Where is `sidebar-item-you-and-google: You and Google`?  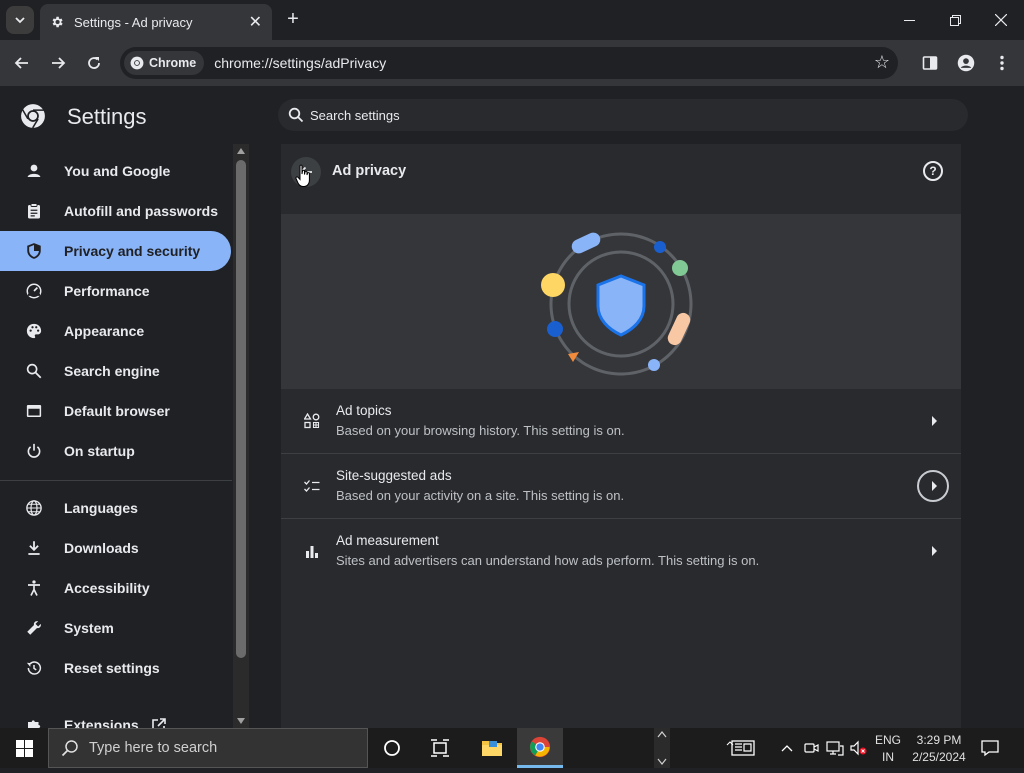 sidebar-item-you-and-google: You and Google is located at coordinates (115, 171).